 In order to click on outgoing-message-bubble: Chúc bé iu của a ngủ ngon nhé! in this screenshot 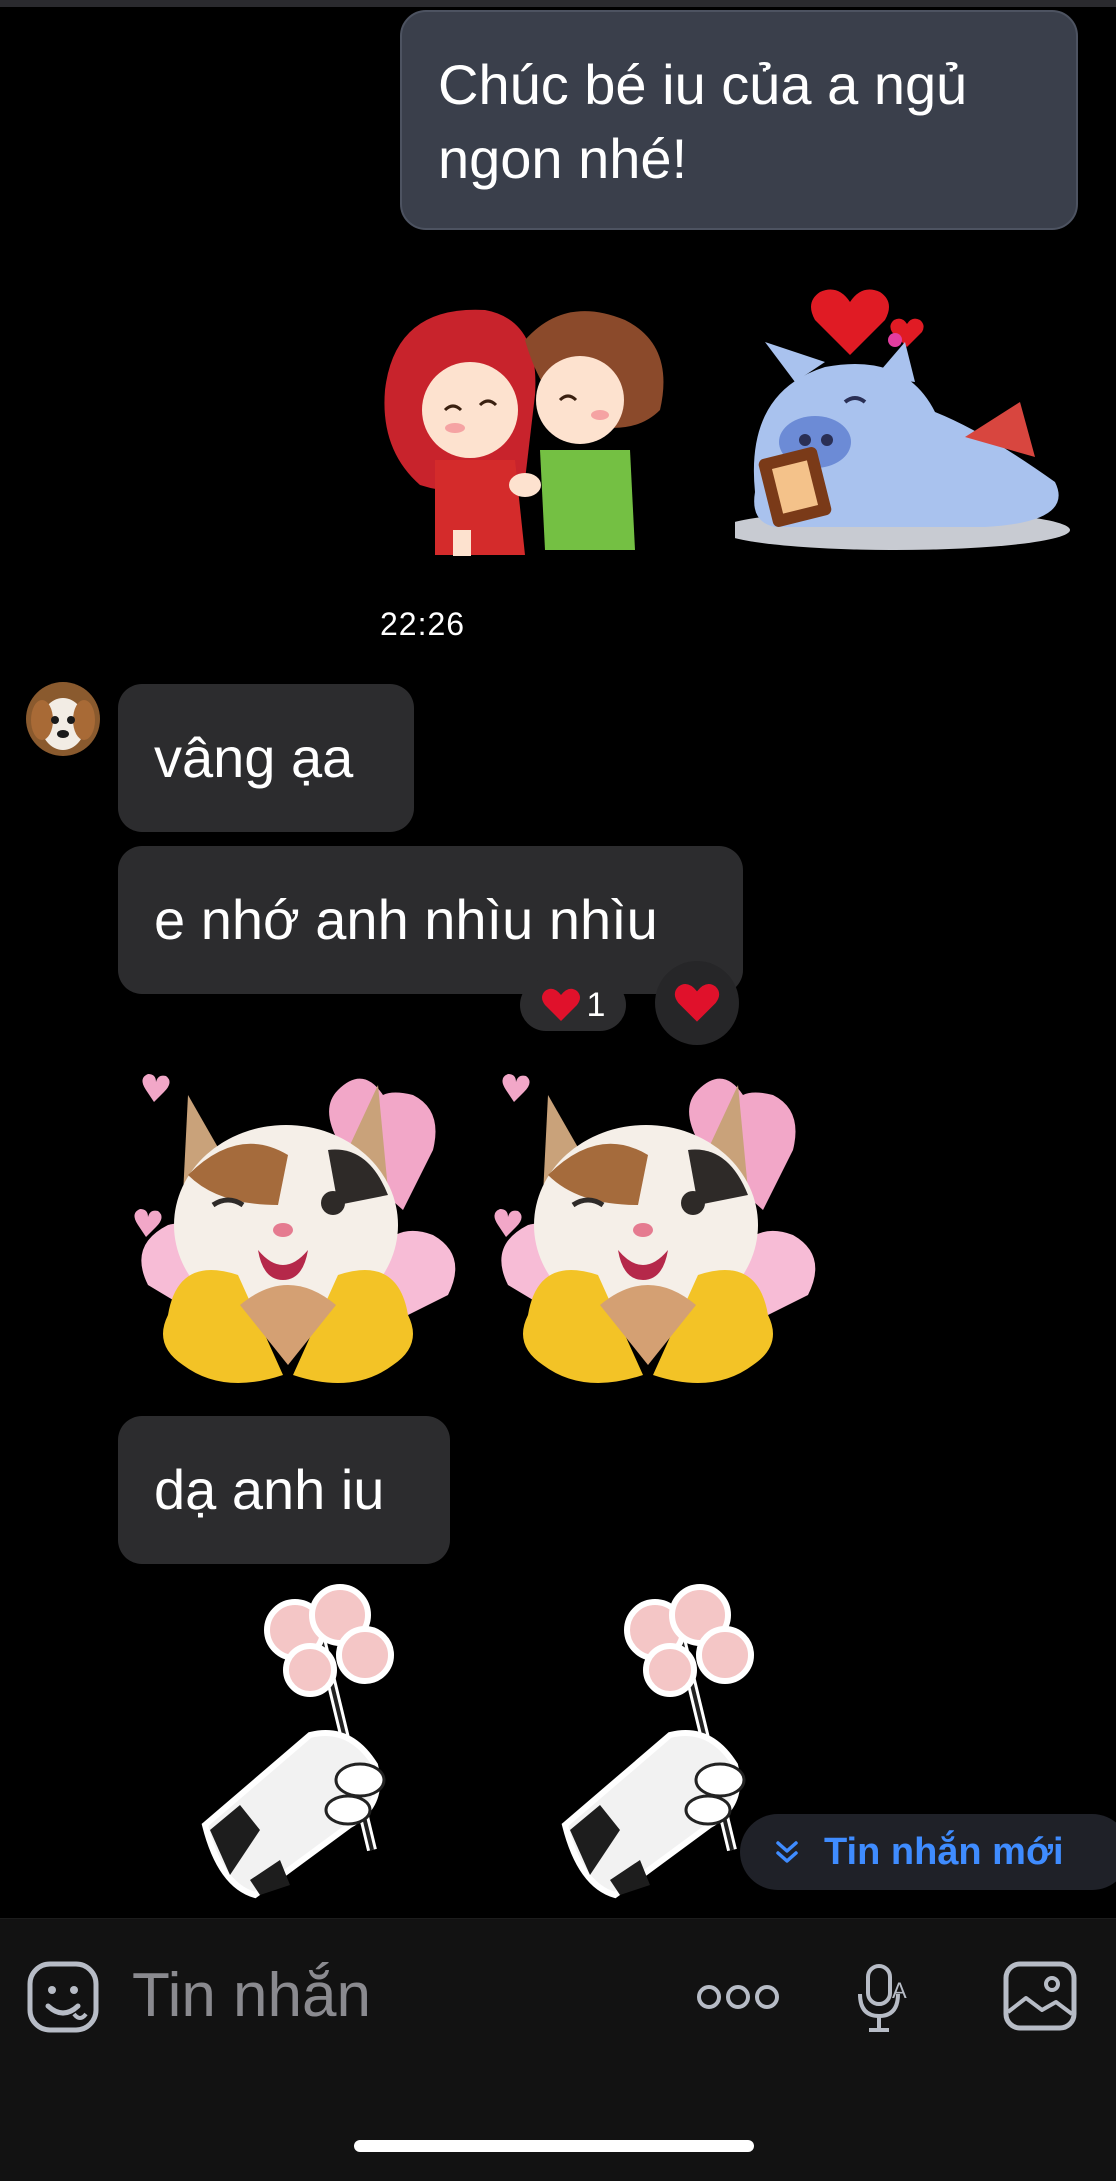, I will do `click(739, 120)`.